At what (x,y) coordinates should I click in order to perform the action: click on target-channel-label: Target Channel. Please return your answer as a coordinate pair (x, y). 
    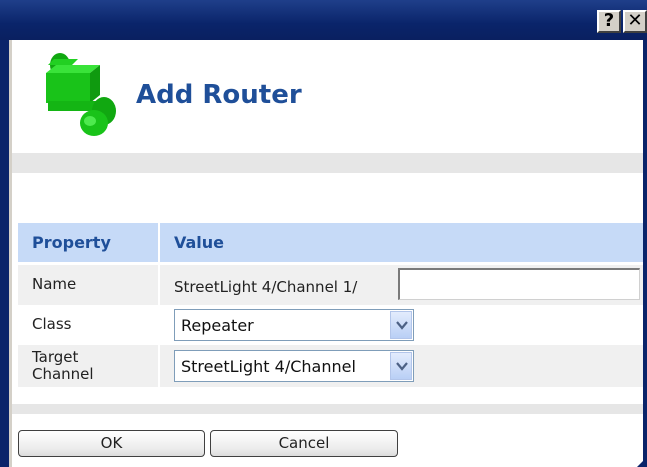
    Looking at the image, I should click on (63, 365).